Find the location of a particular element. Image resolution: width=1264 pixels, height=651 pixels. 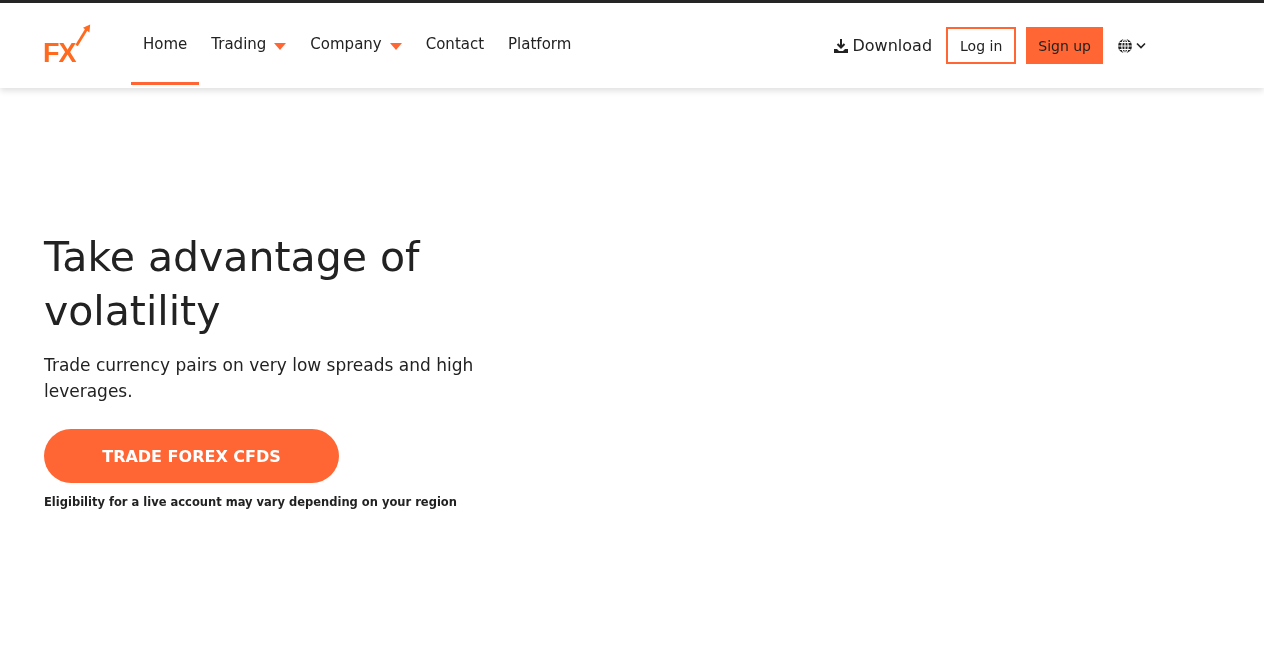

signup-button: Sign up is located at coordinates (1064, 45).